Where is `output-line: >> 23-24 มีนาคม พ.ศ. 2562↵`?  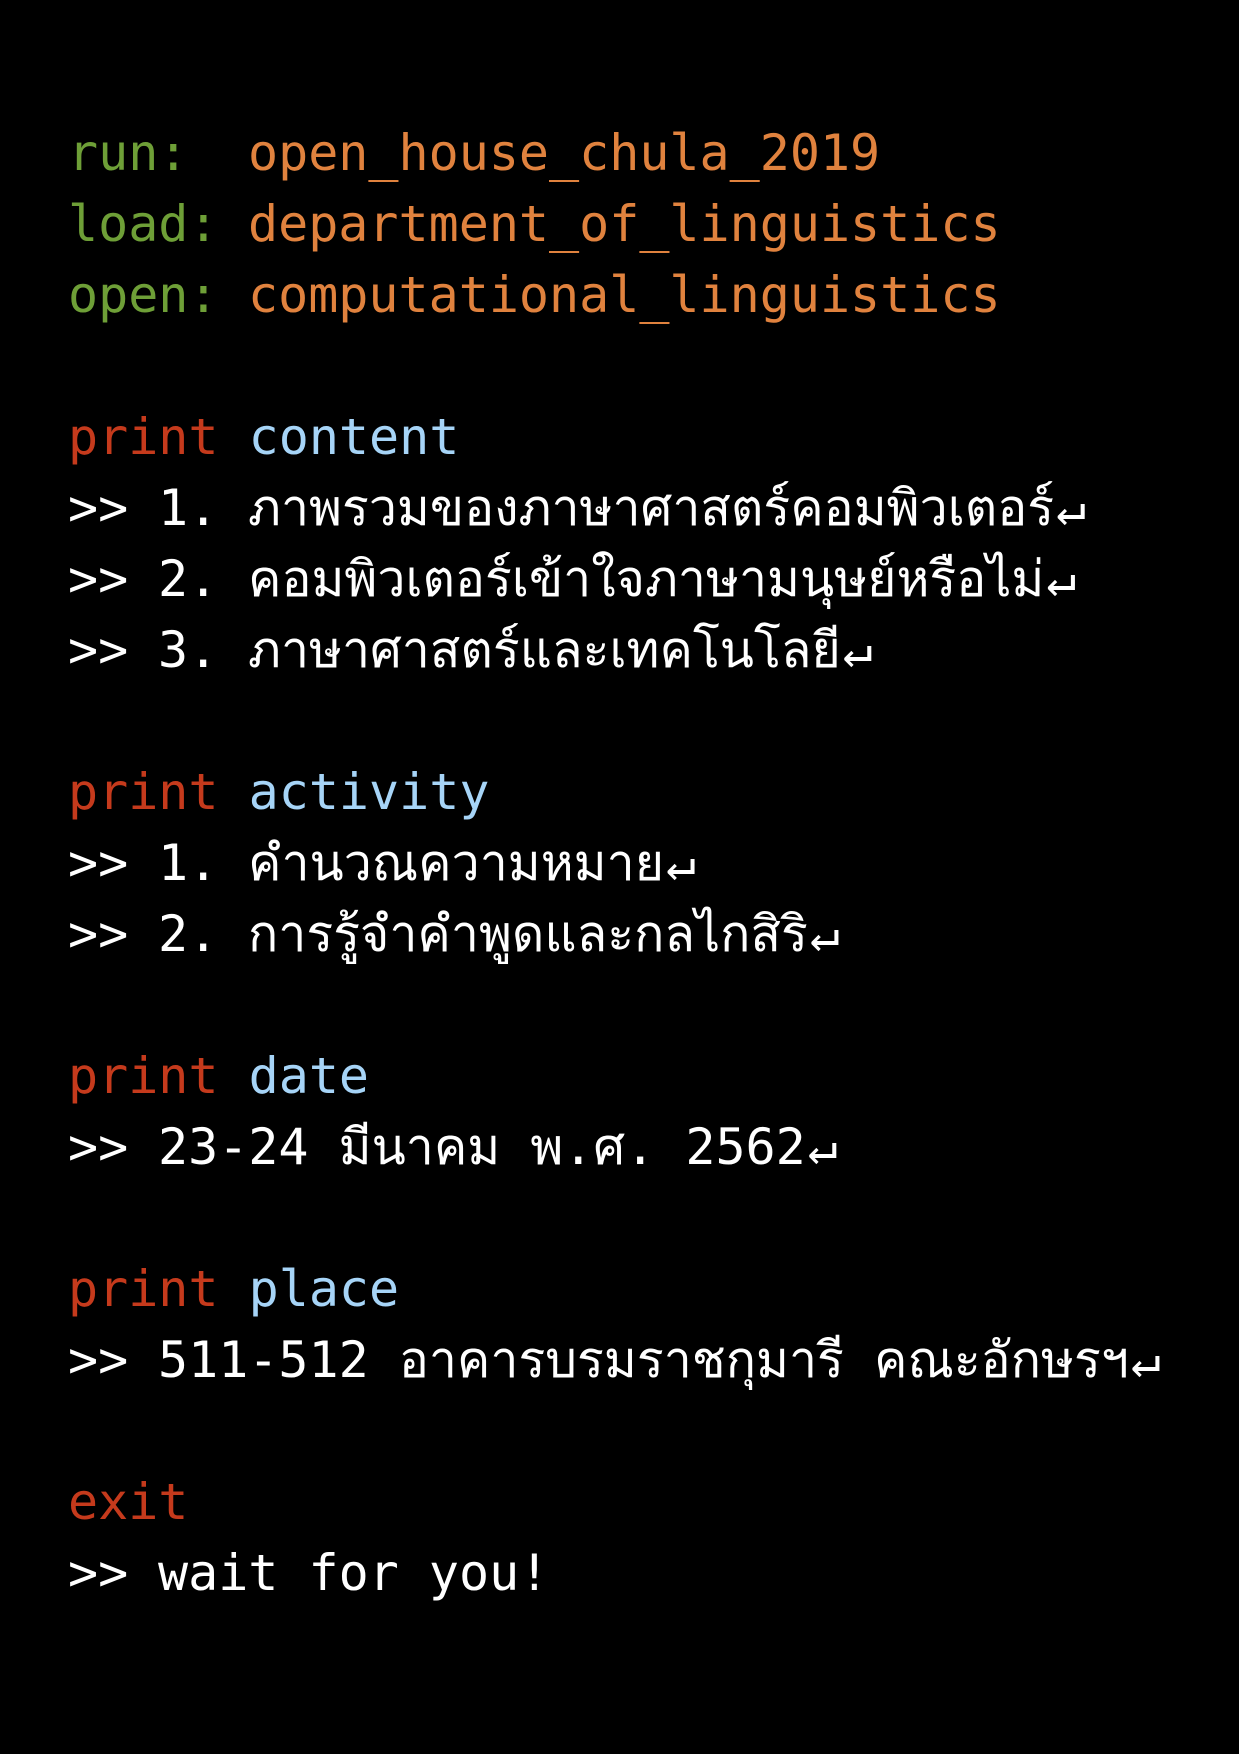 output-line: >> 23-24 มีนาคม พ.ศ. 2562↵ is located at coordinates (643, 1147).